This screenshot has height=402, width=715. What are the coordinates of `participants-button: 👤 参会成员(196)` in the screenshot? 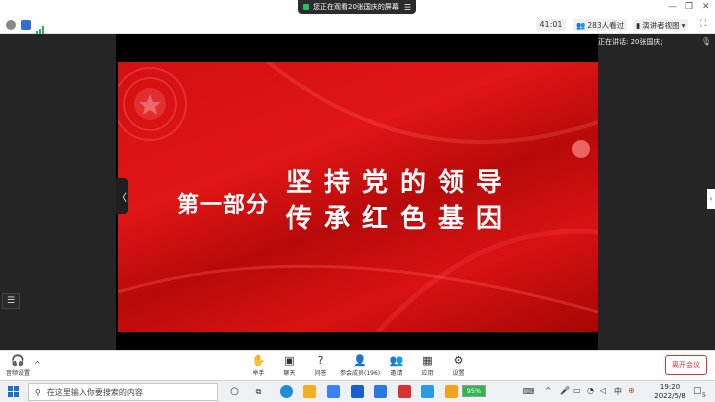 It's located at (360, 365).